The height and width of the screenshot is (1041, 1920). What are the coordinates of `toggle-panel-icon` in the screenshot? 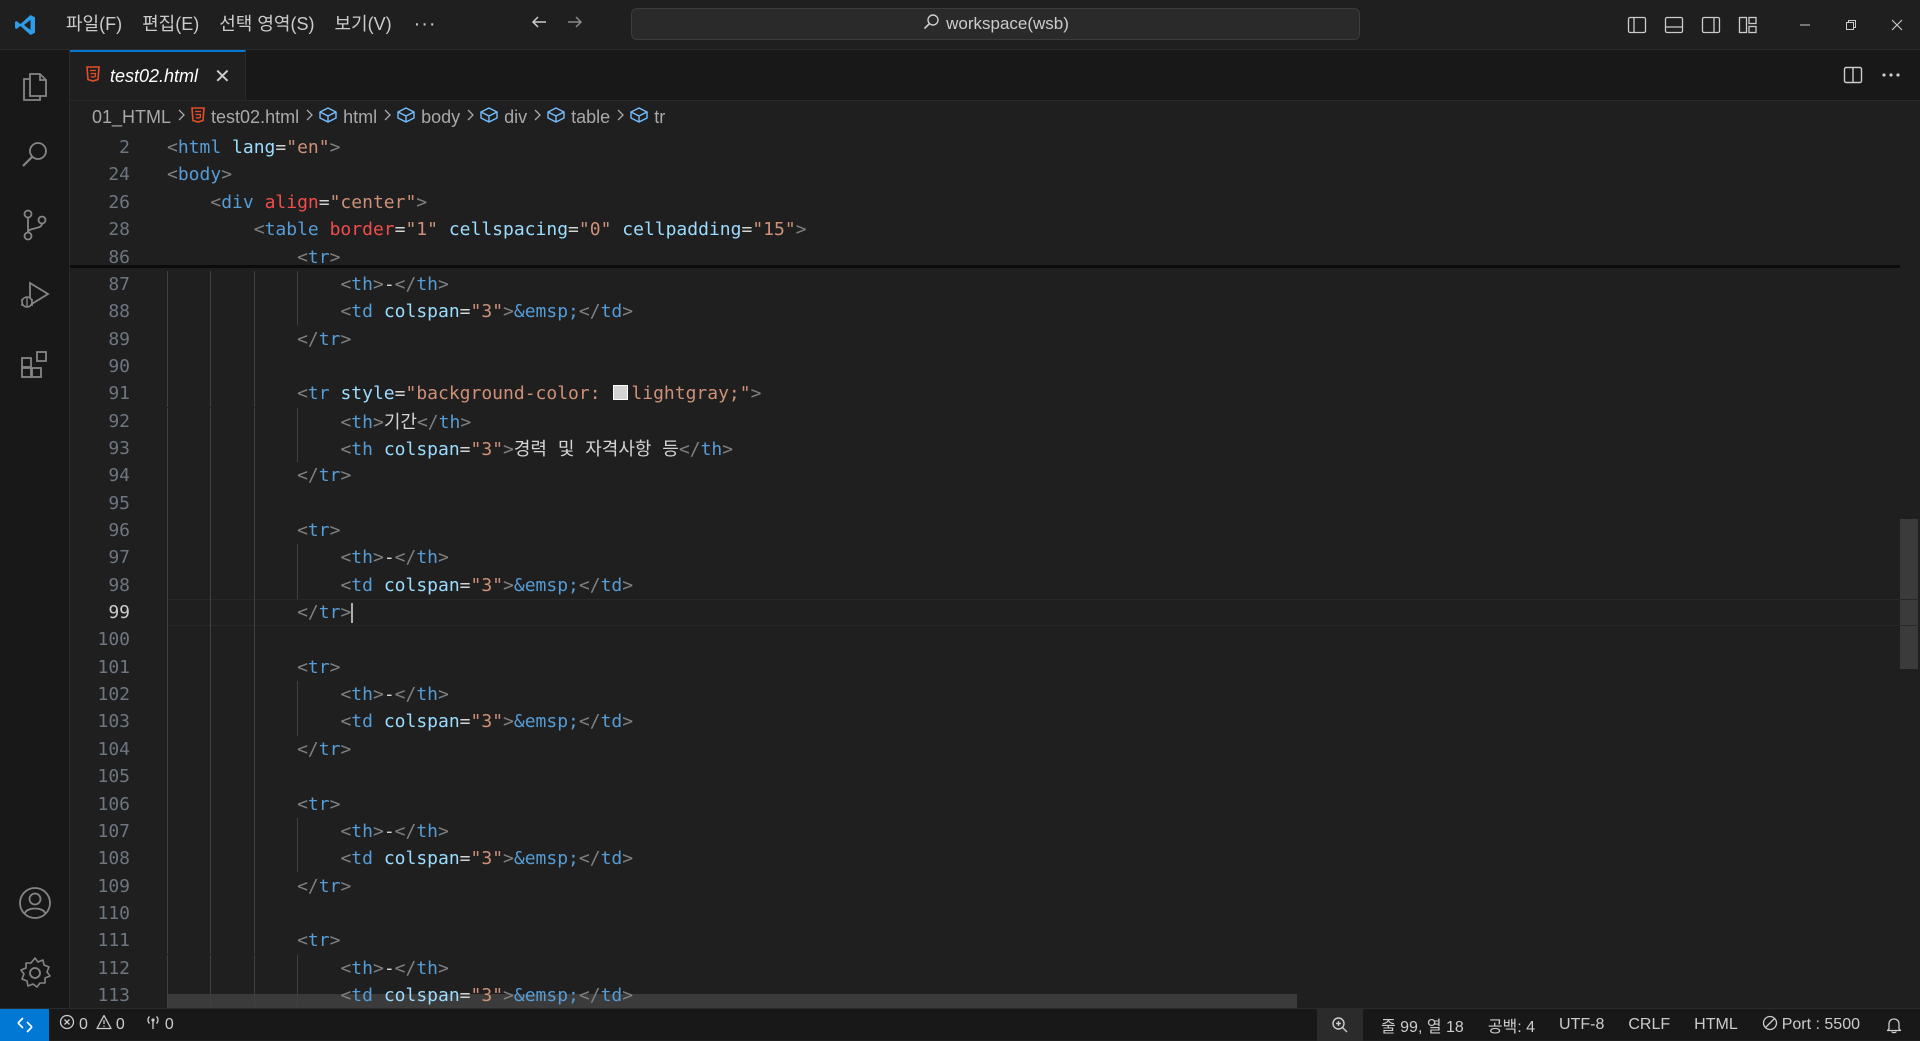 It's located at (1673, 24).